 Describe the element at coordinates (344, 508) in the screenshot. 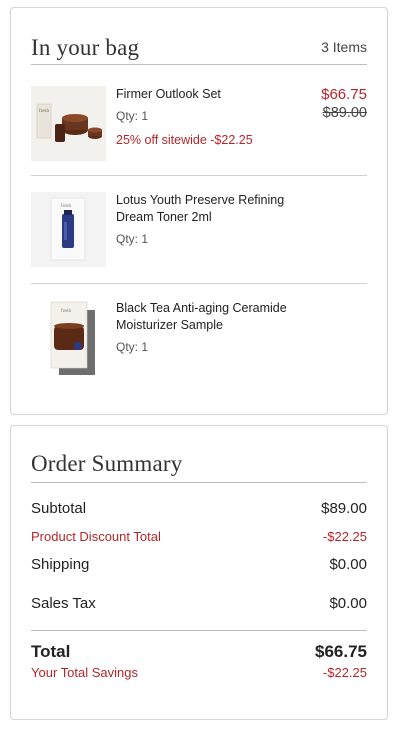

I see `subtotal-value: $89.00` at that location.